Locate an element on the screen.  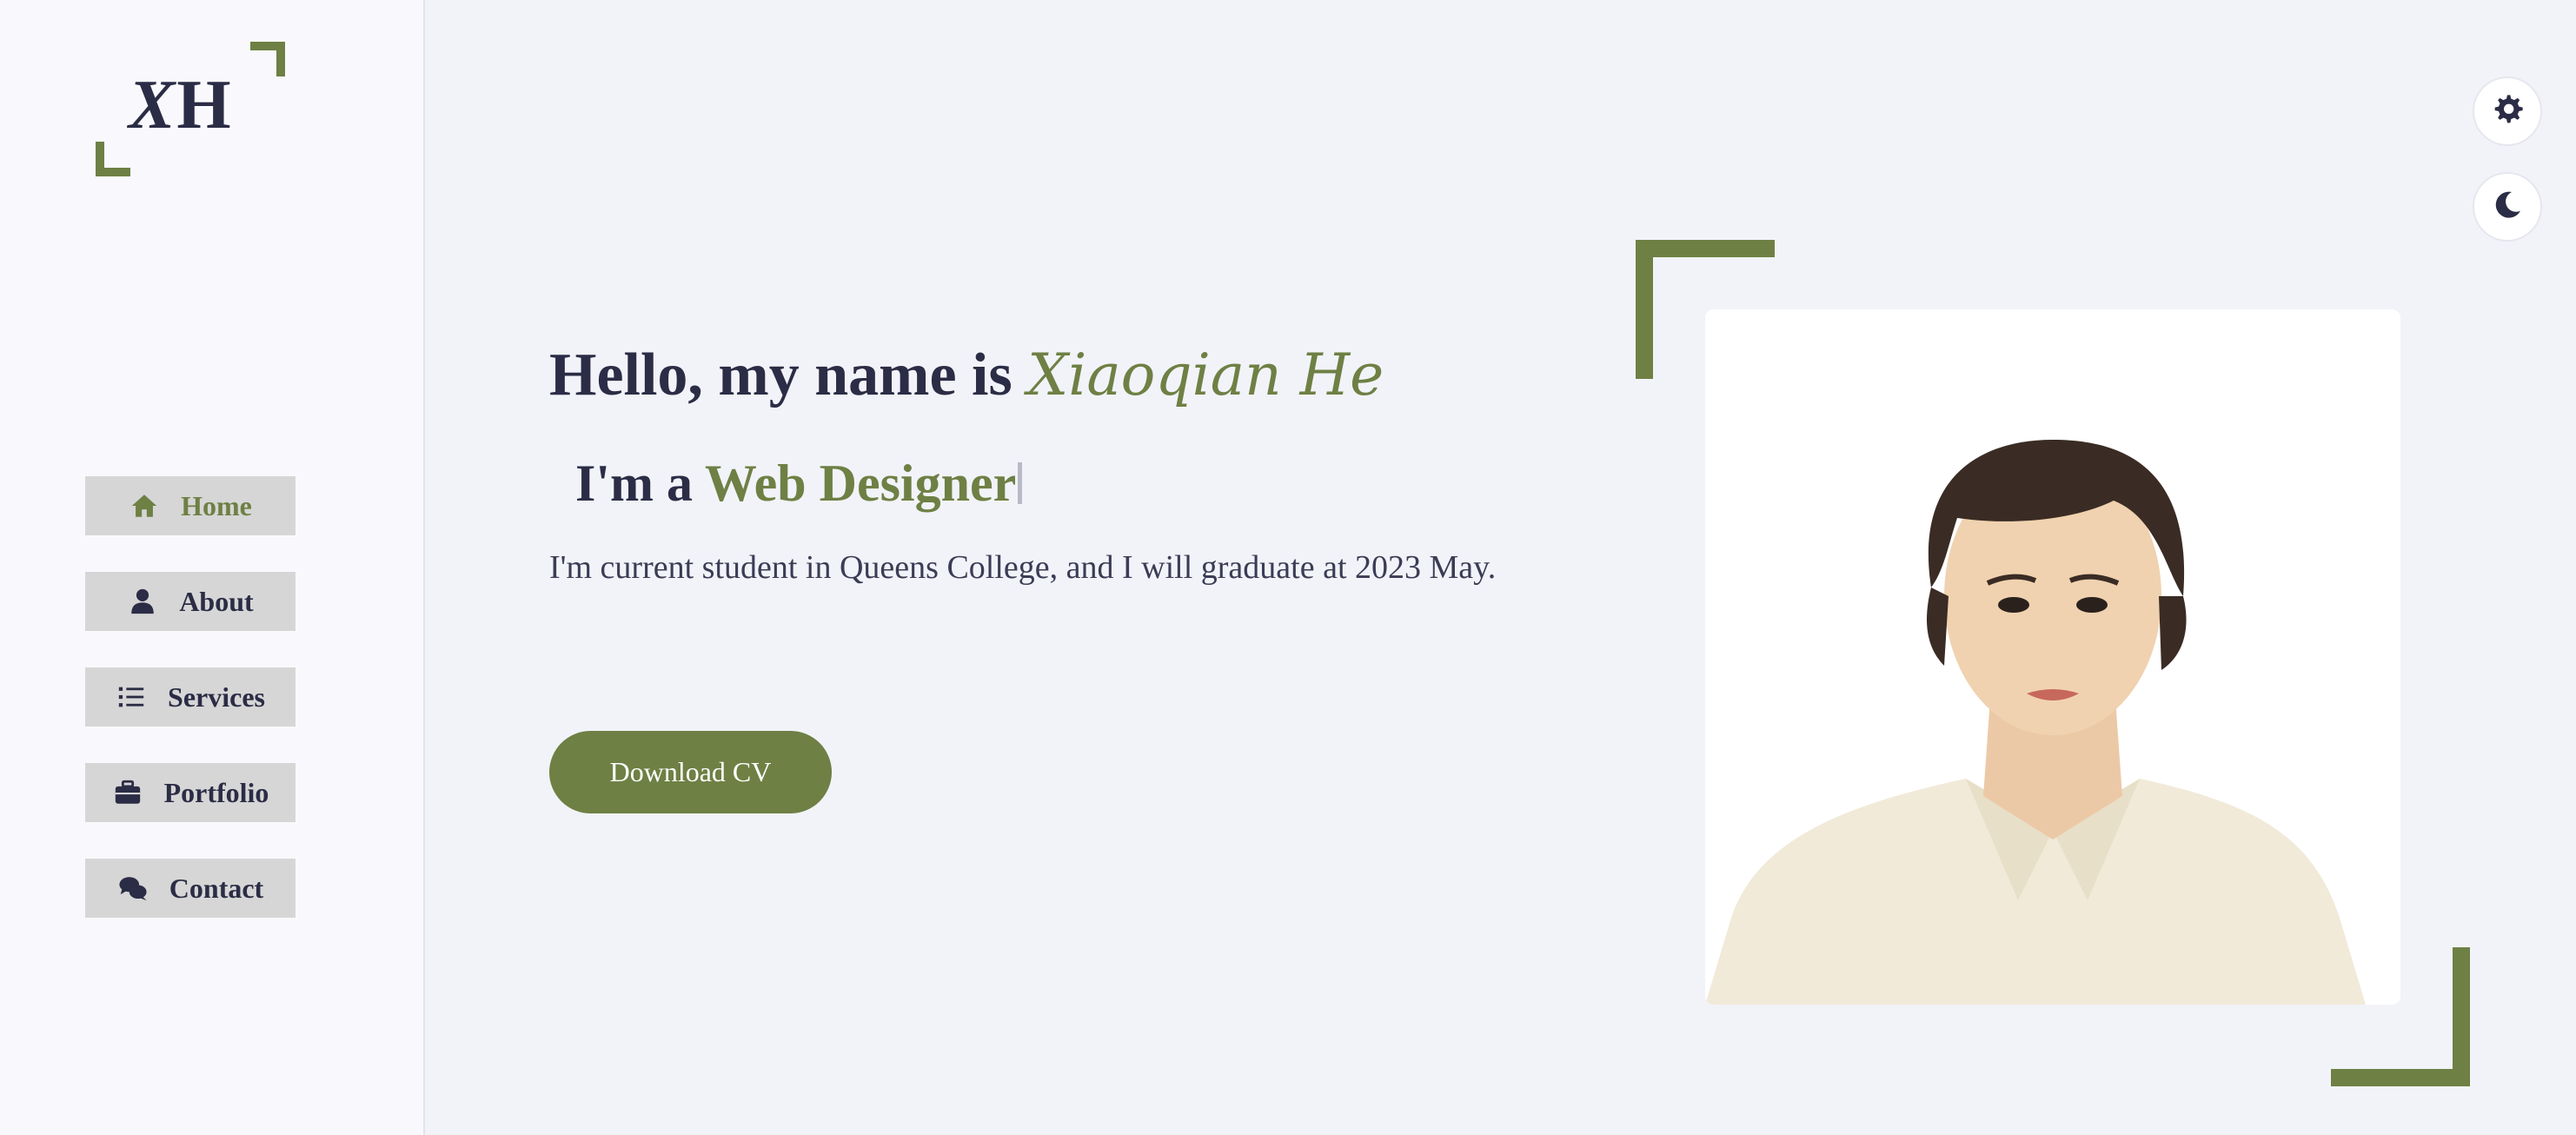
nav-label-home: Home is located at coordinates (216, 505).